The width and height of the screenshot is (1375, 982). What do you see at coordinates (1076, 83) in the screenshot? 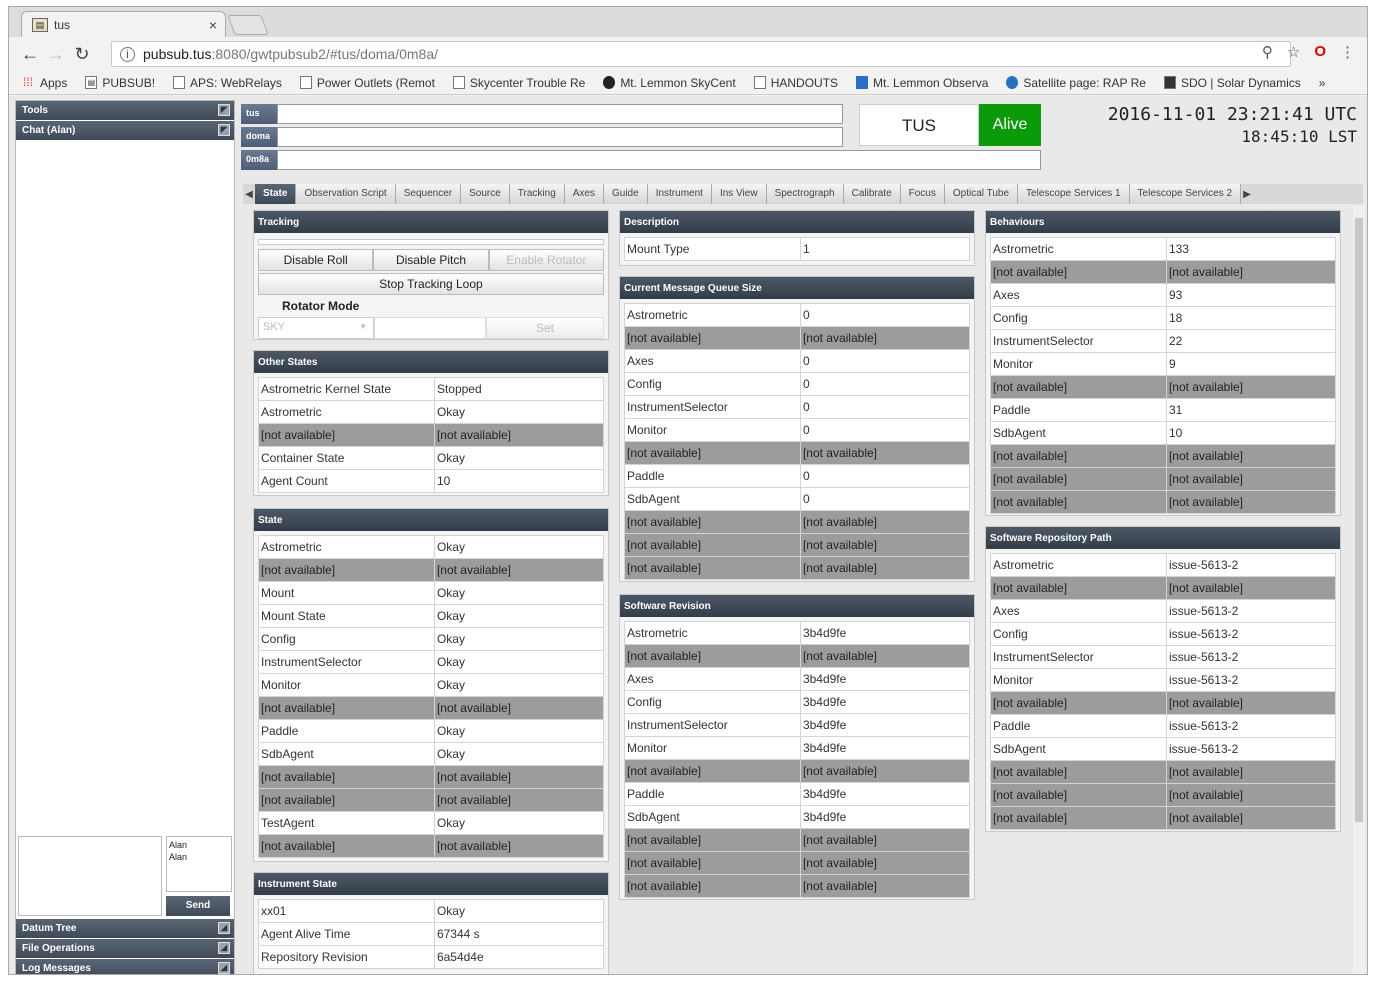
I see `bookmark-item: Satellite page: RAP Re` at bounding box center [1076, 83].